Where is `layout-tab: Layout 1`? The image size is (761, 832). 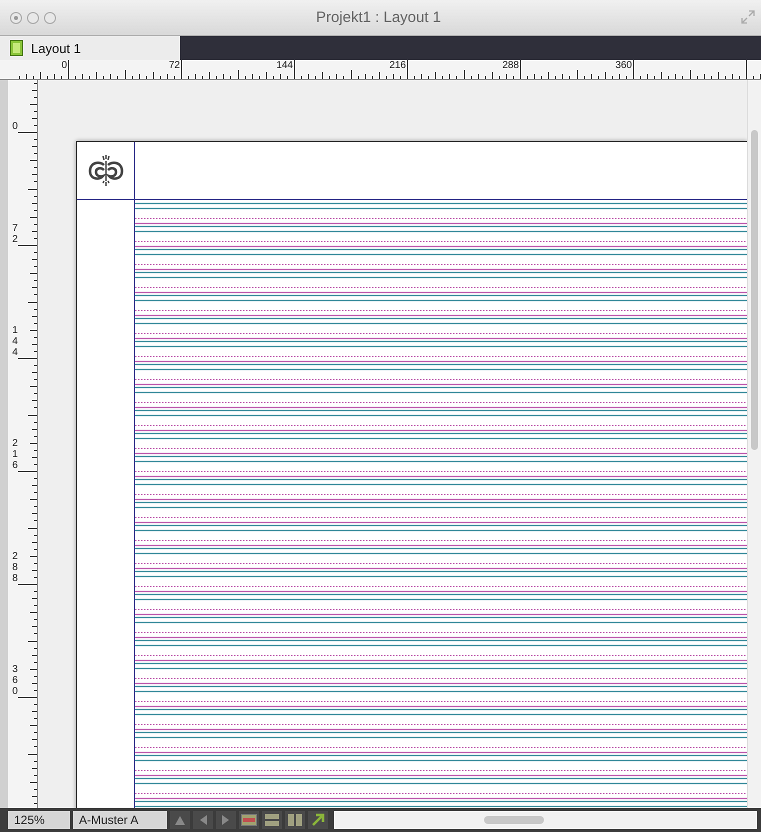 layout-tab: Layout 1 is located at coordinates (90, 48).